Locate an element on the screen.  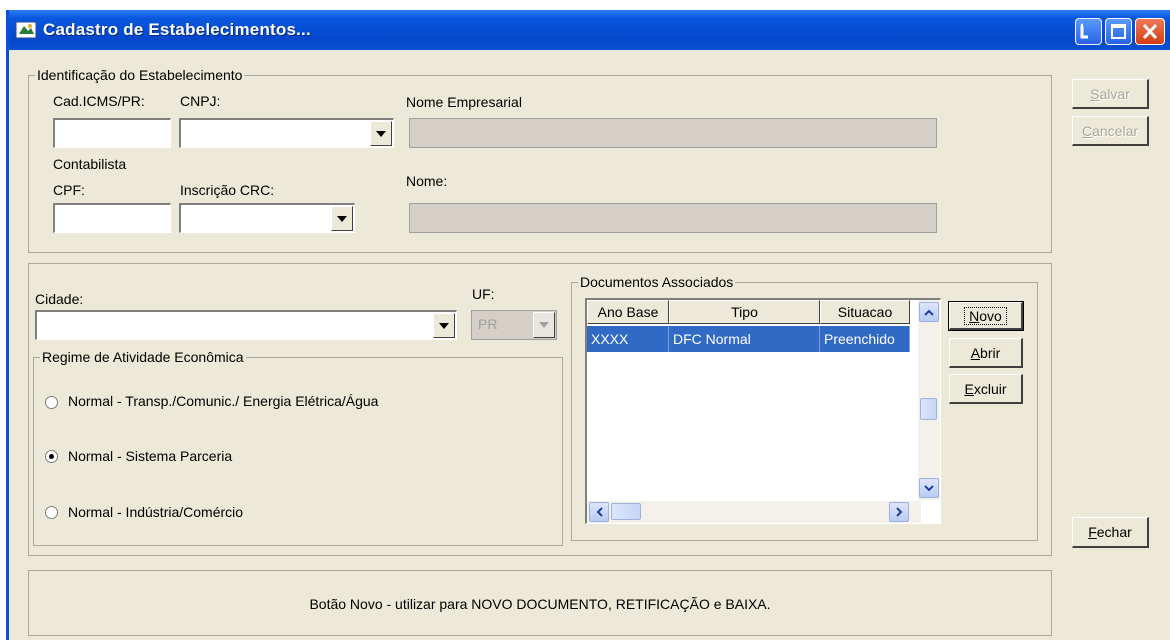
cell-situacao: Preenchido is located at coordinates (865, 339).